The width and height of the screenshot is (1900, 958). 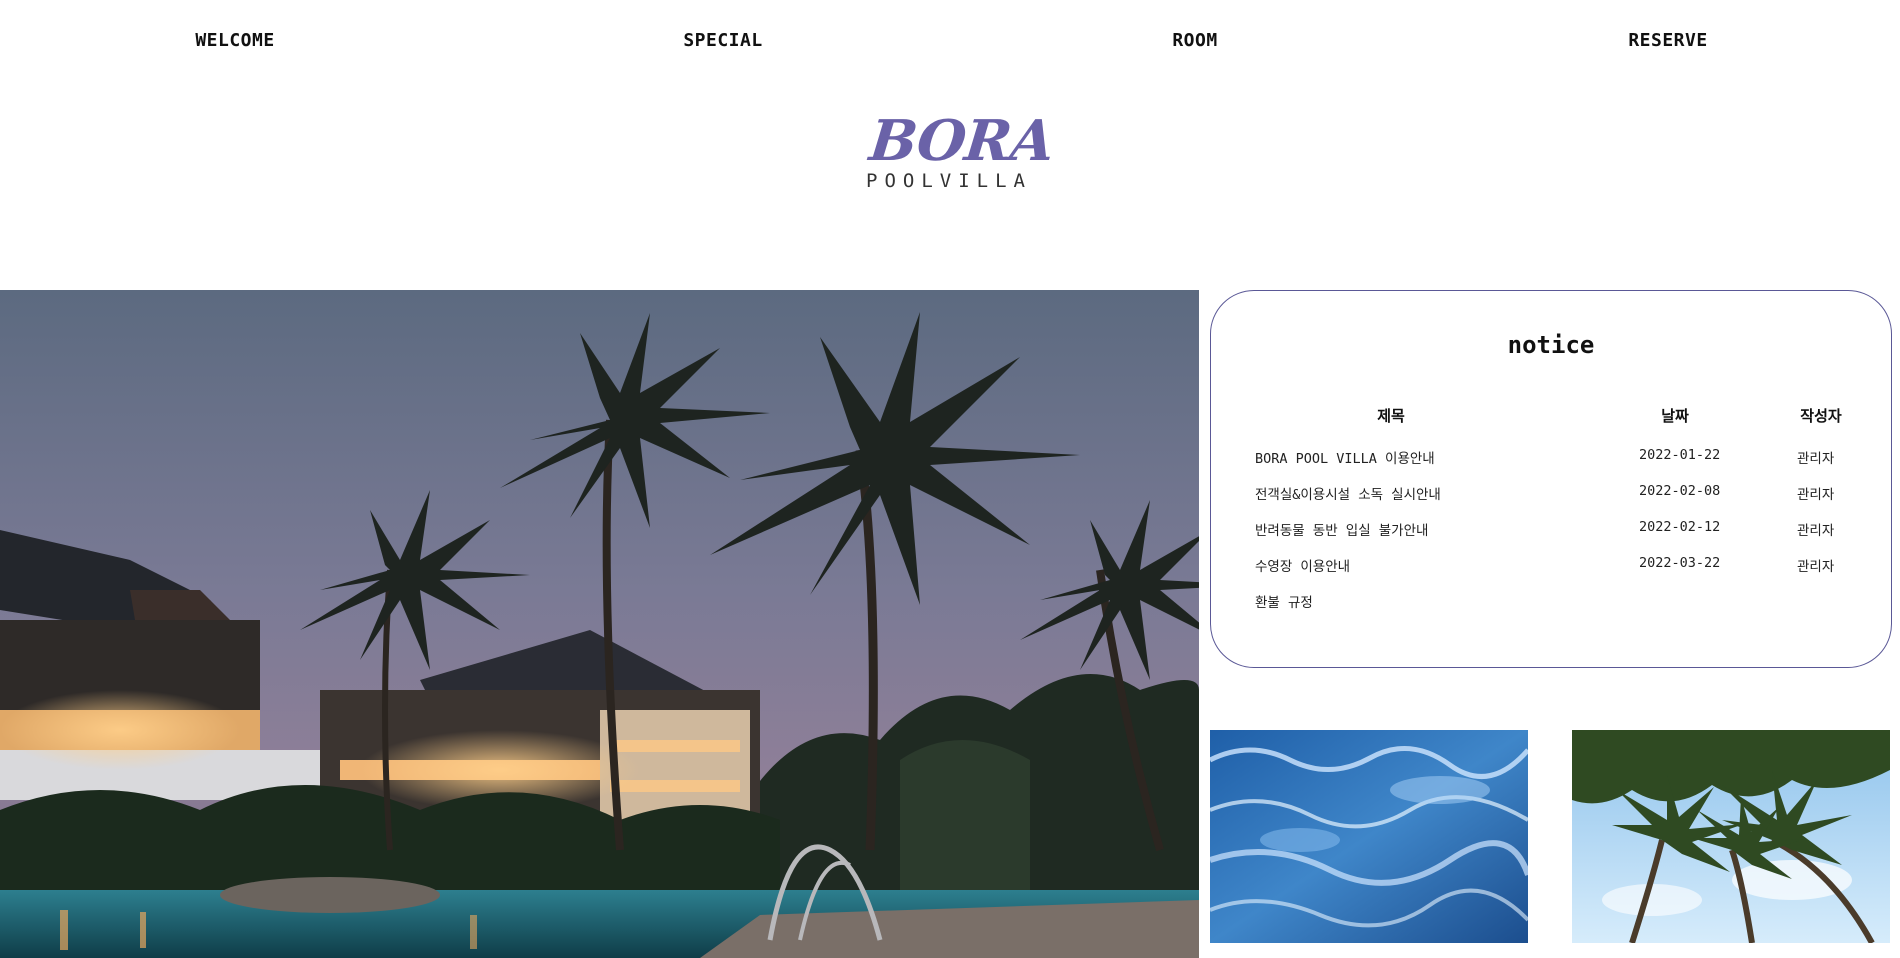 I want to click on logo-subtitle: POOLVILLA, so click(x=949, y=181).